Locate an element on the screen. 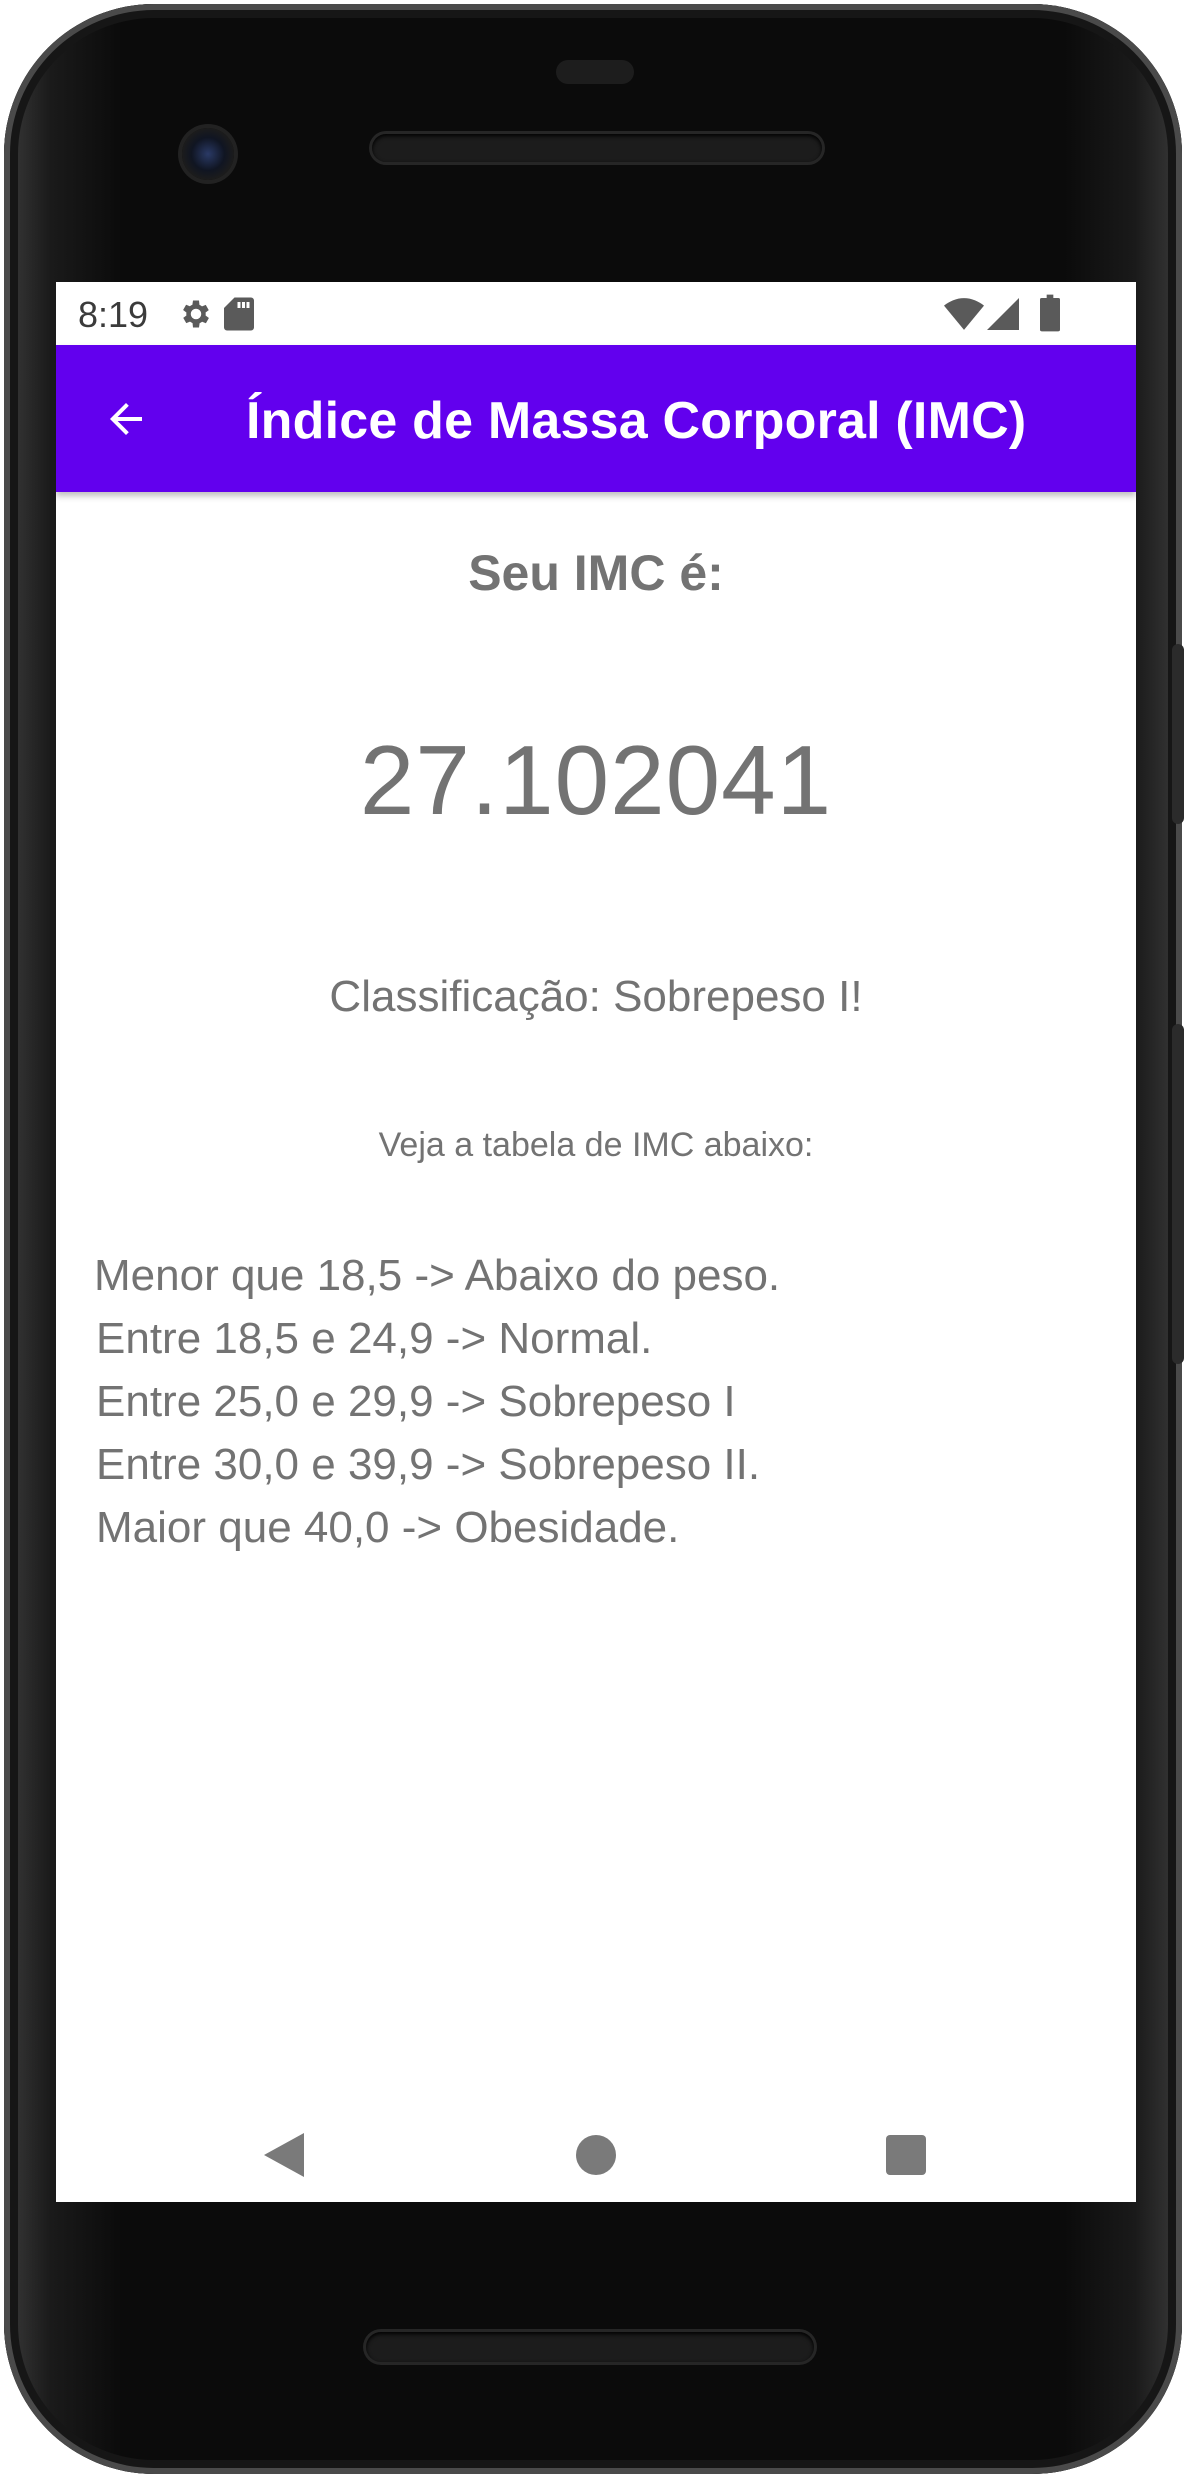  navigation-bar is located at coordinates (596, 2157).